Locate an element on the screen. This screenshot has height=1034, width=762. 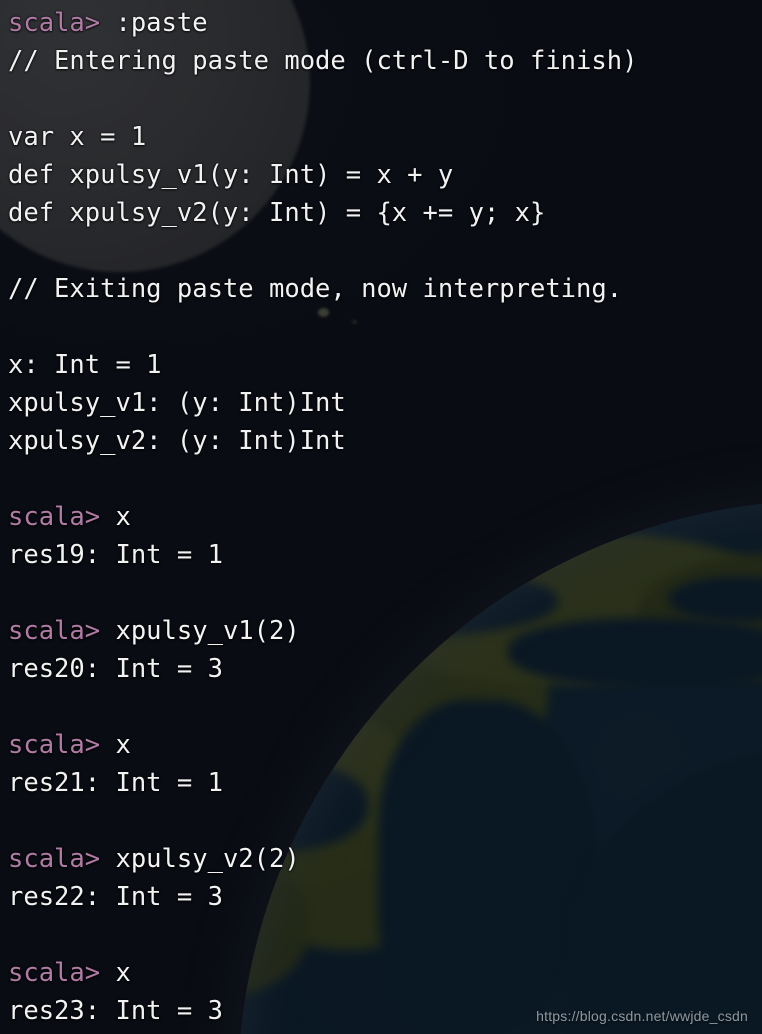
terminal-line: res21: Int = 1 is located at coordinates (115, 783).